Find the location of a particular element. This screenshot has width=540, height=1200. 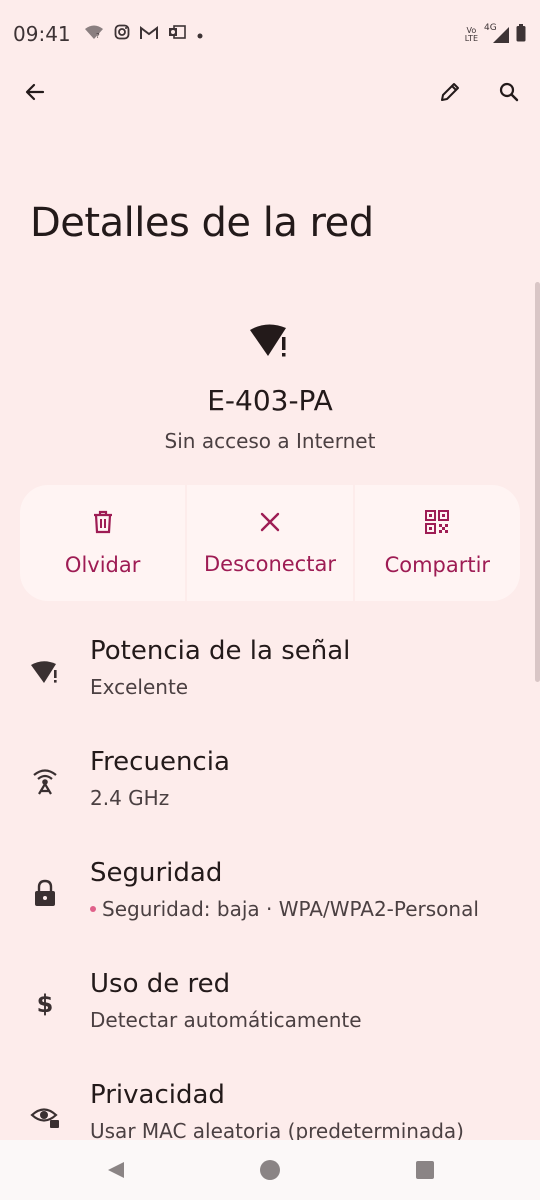

list-item-subtitle-row: Seguridad: baja · WPA/WPA2-Personal is located at coordinates (284, 909).